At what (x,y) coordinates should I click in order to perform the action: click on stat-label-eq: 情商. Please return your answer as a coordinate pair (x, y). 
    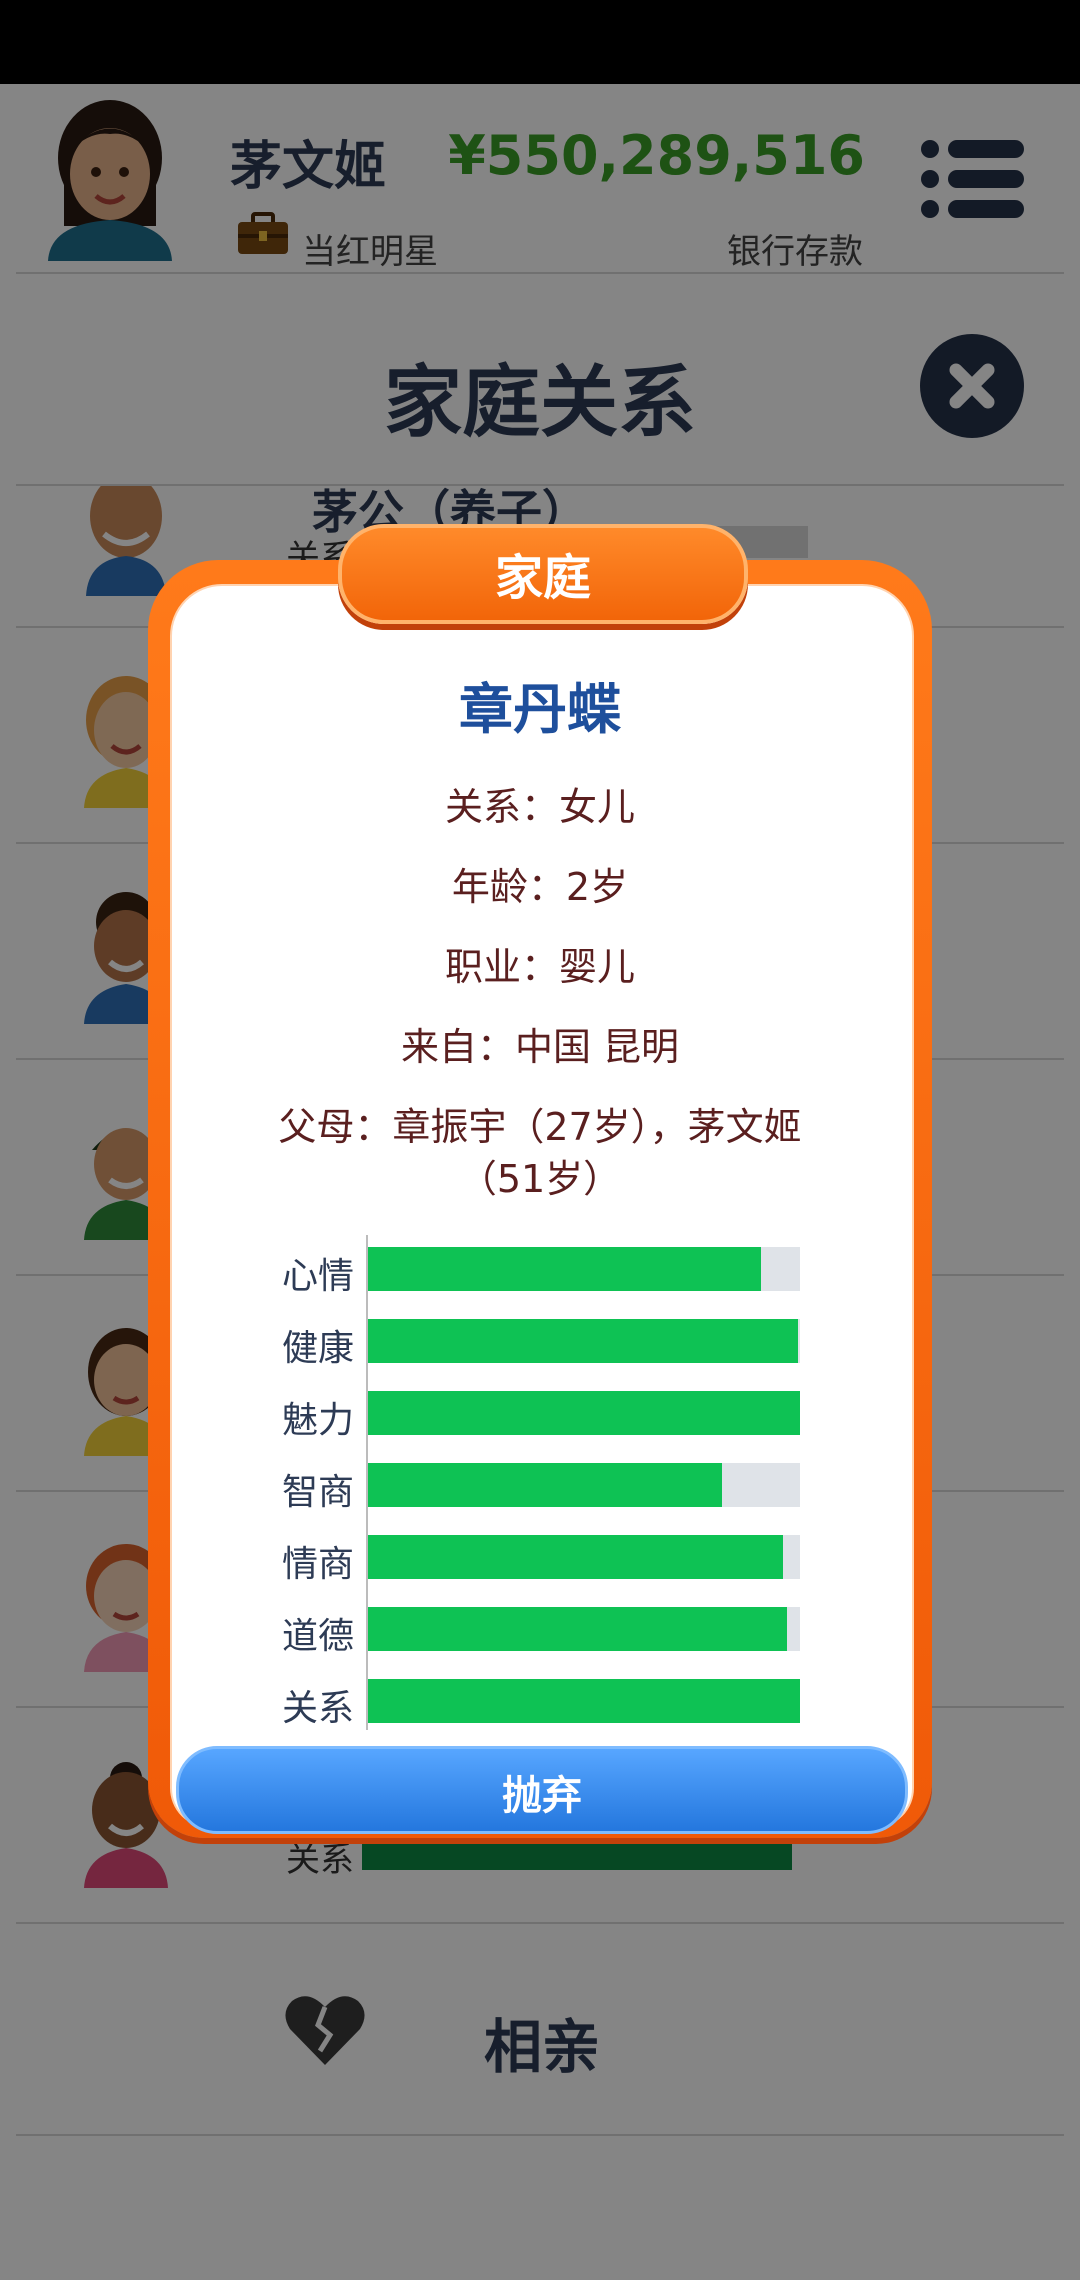
    Looking at the image, I should click on (317, 1564).